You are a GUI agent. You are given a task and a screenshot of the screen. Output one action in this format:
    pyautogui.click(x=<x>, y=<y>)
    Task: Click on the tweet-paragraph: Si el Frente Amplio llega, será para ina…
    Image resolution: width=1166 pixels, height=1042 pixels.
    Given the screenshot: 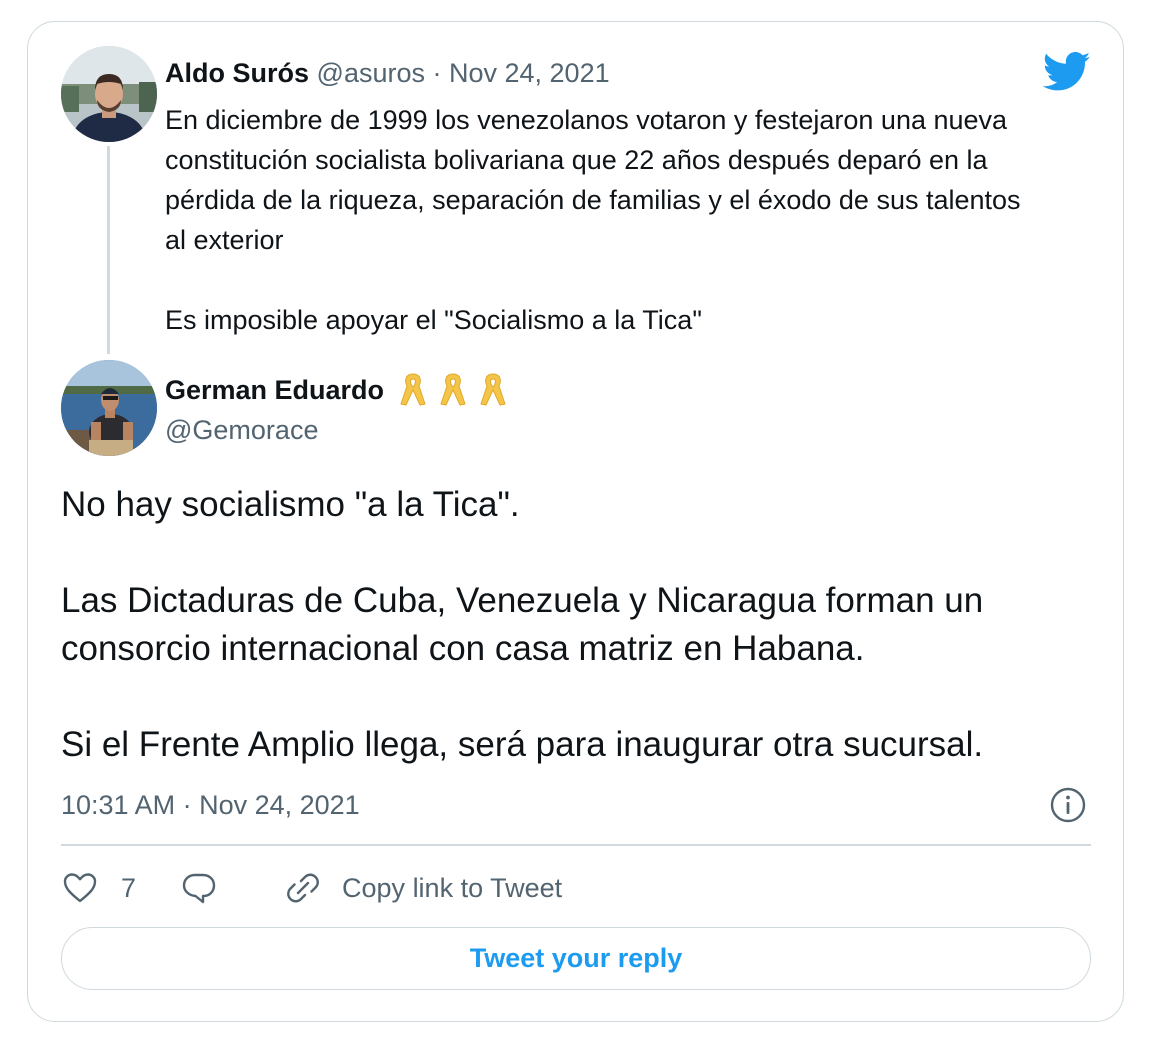 What is the action you would take?
    pyautogui.click(x=522, y=744)
    